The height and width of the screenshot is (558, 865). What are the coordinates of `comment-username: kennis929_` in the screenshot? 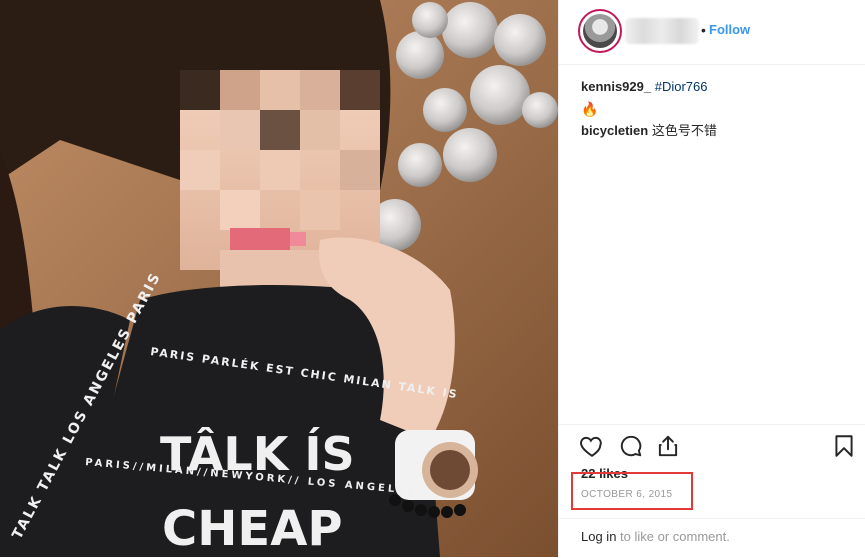 It's located at (616, 86).